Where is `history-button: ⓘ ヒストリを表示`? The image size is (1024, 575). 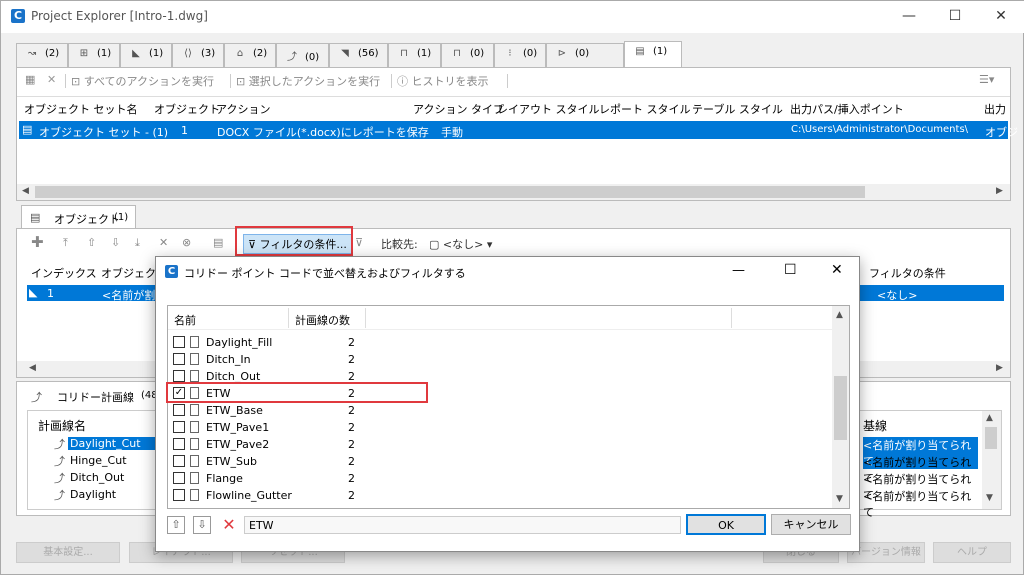 history-button: ⓘ ヒストリを表示 is located at coordinates (443, 81).